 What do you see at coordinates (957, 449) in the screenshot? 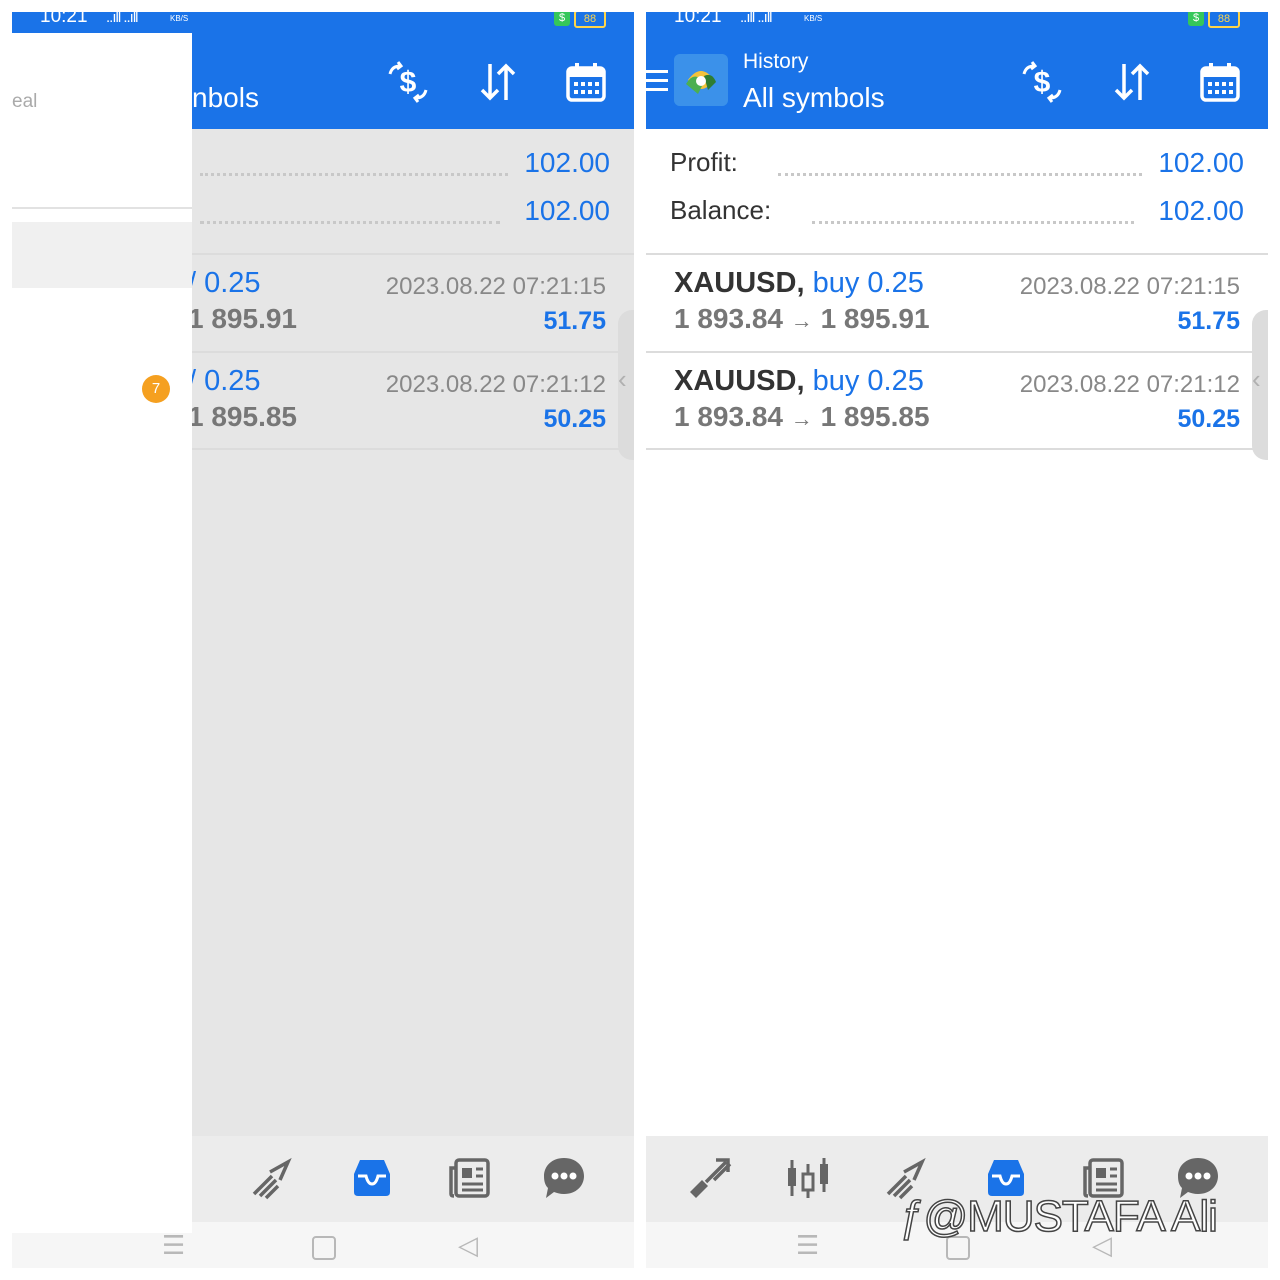
I see `divider` at bounding box center [957, 449].